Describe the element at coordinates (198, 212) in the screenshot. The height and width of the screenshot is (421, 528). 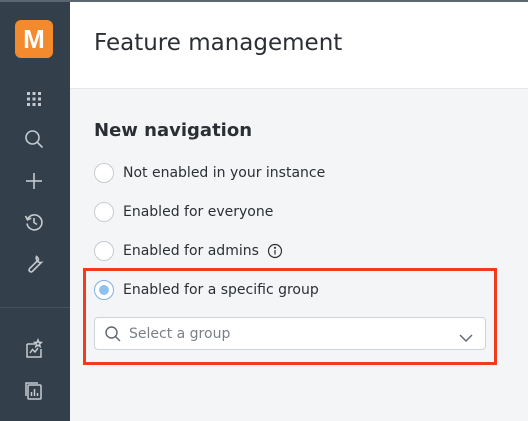
I see `radio-option-label: Enabled for everyone` at that location.